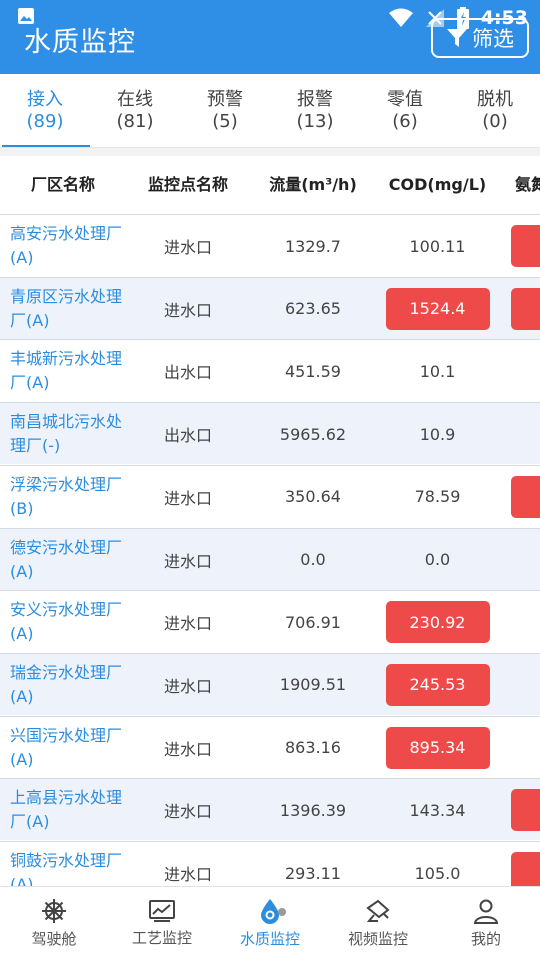  What do you see at coordinates (378, 923) in the screenshot?
I see `nav-video-monitoring: 视频监控` at bounding box center [378, 923].